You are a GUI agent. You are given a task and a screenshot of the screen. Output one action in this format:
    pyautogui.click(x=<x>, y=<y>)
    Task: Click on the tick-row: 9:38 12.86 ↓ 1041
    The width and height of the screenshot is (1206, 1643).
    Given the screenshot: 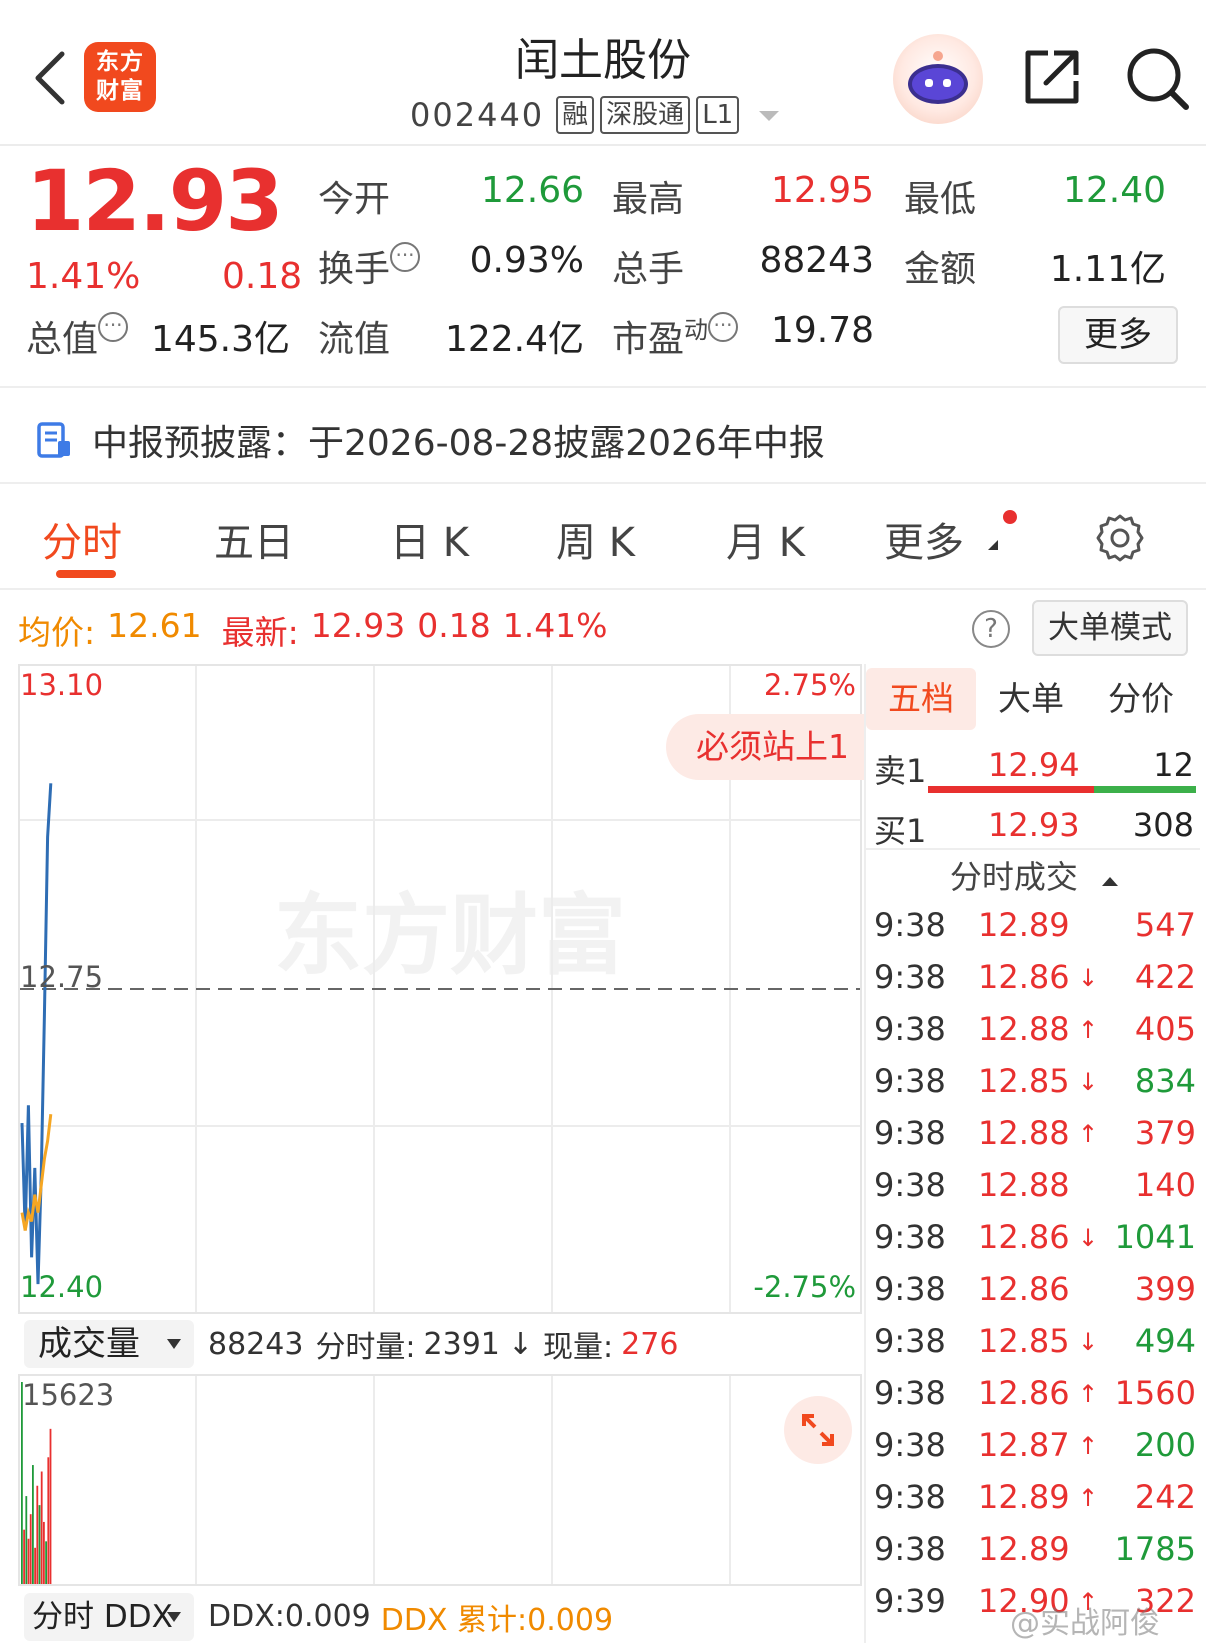 What is the action you would take?
    pyautogui.click(x=1036, y=1236)
    